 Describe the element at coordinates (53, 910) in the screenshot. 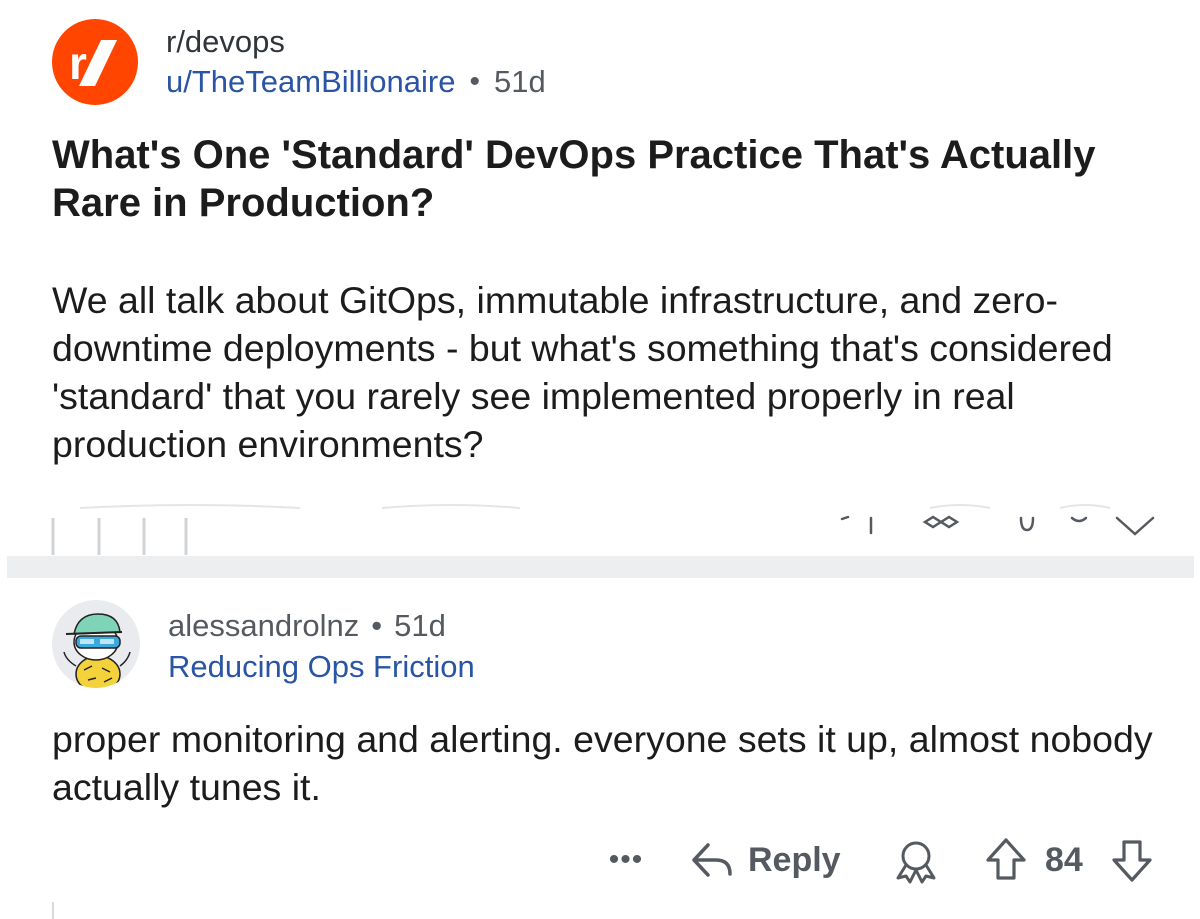

I see `thread-line` at that location.